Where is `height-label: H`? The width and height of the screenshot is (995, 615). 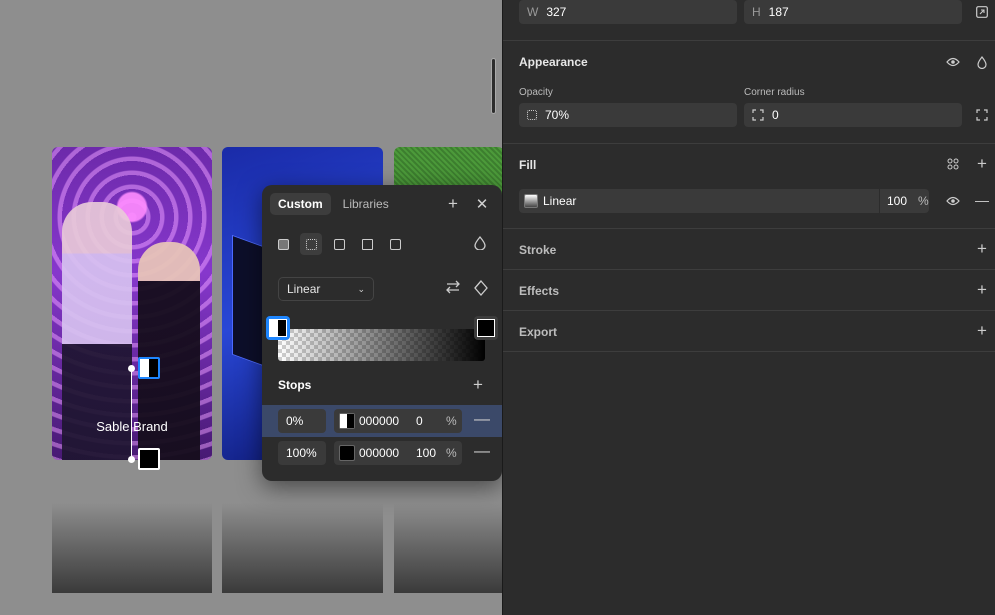 height-label: H is located at coordinates (756, 12).